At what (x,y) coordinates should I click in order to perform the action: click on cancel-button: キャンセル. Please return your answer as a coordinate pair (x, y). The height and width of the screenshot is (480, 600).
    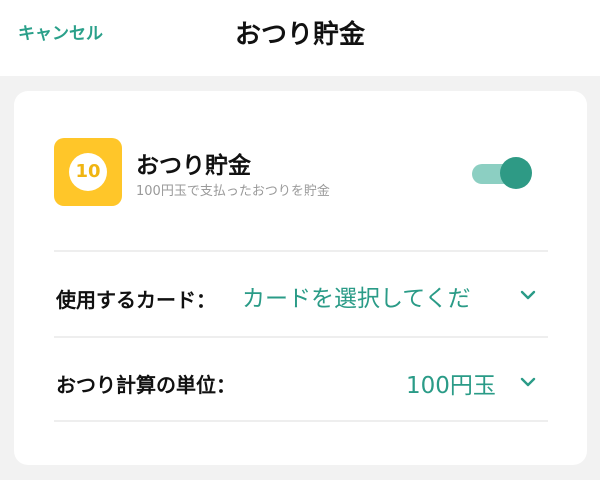
    Looking at the image, I should click on (60, 31).